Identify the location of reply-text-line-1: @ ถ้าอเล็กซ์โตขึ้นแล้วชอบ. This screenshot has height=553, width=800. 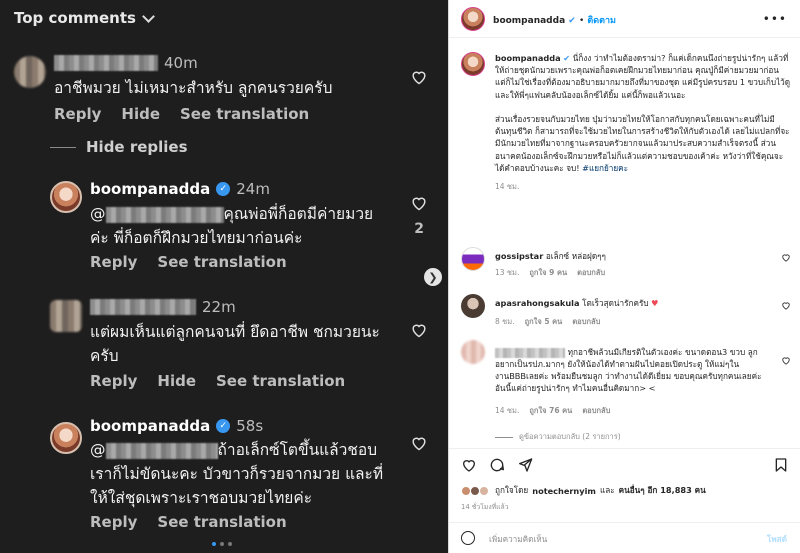
(233, 450).